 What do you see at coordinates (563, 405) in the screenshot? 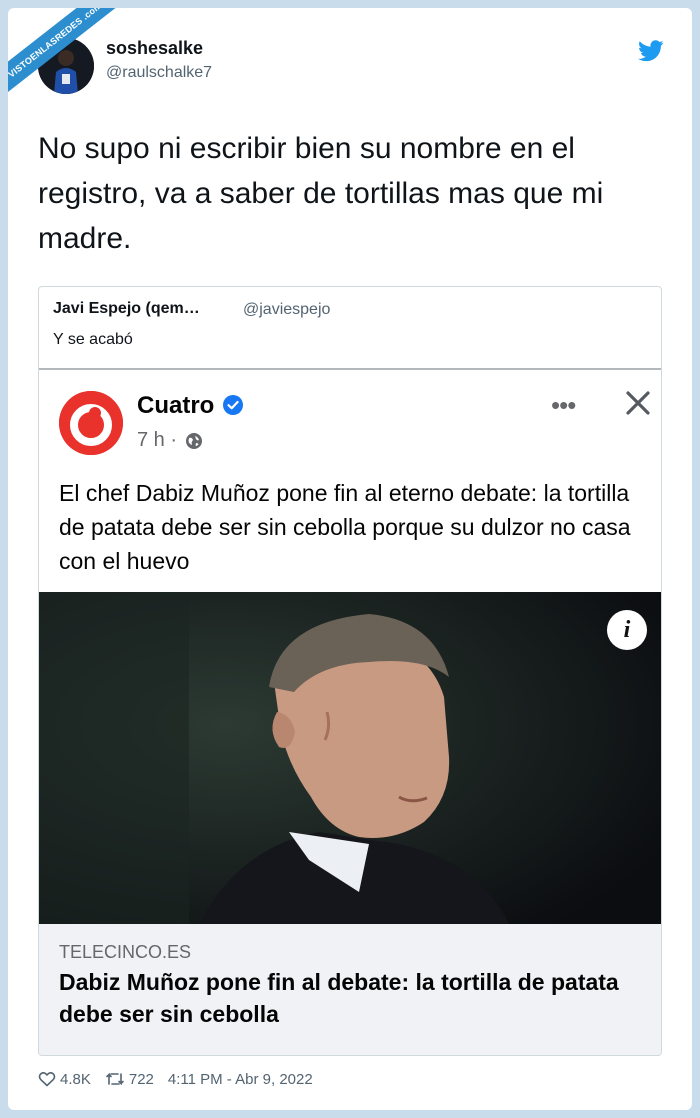
I see `more-options-icon: •••` at bounding box center [563, 405].